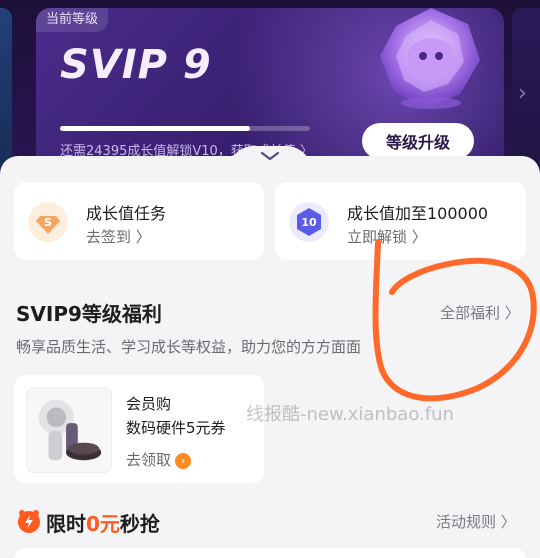 This screenshot has width=540, height=558. I want to click on unlock-level-card: 10 成长值加至100000 立即解锁 〉, so click(400, 221).